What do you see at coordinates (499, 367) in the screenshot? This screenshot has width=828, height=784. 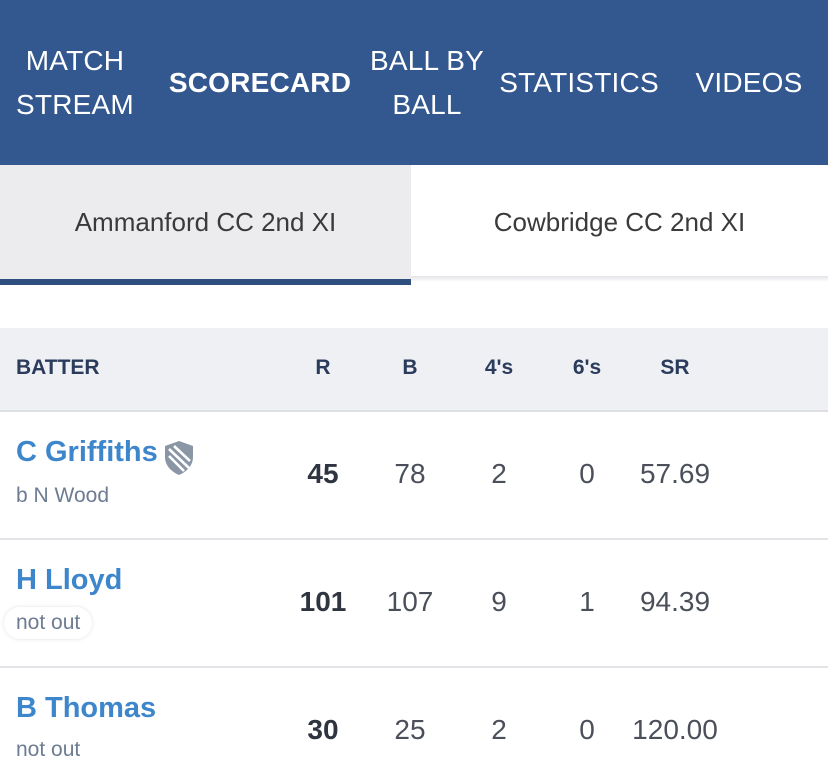 I see `header-fours: 4's` at bounding box center [499, 367].